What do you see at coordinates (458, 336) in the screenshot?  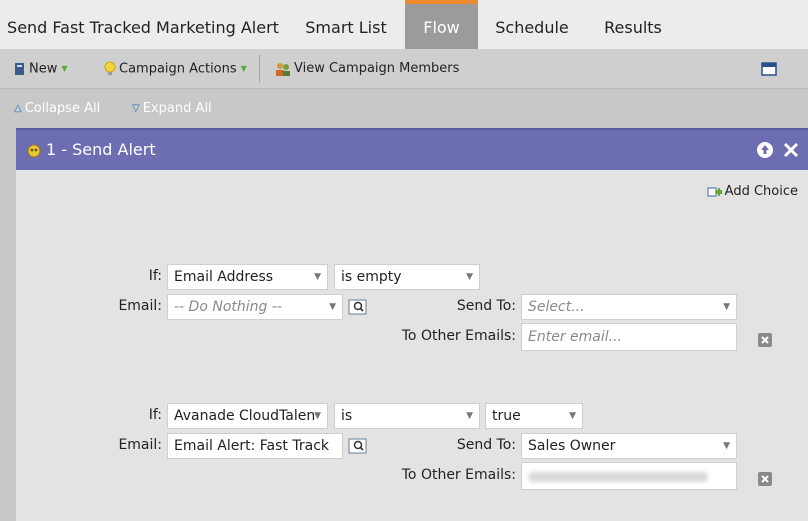 I see `choice-1-other-emails-label: To Other Emails:` at bounding box center [458, 336].